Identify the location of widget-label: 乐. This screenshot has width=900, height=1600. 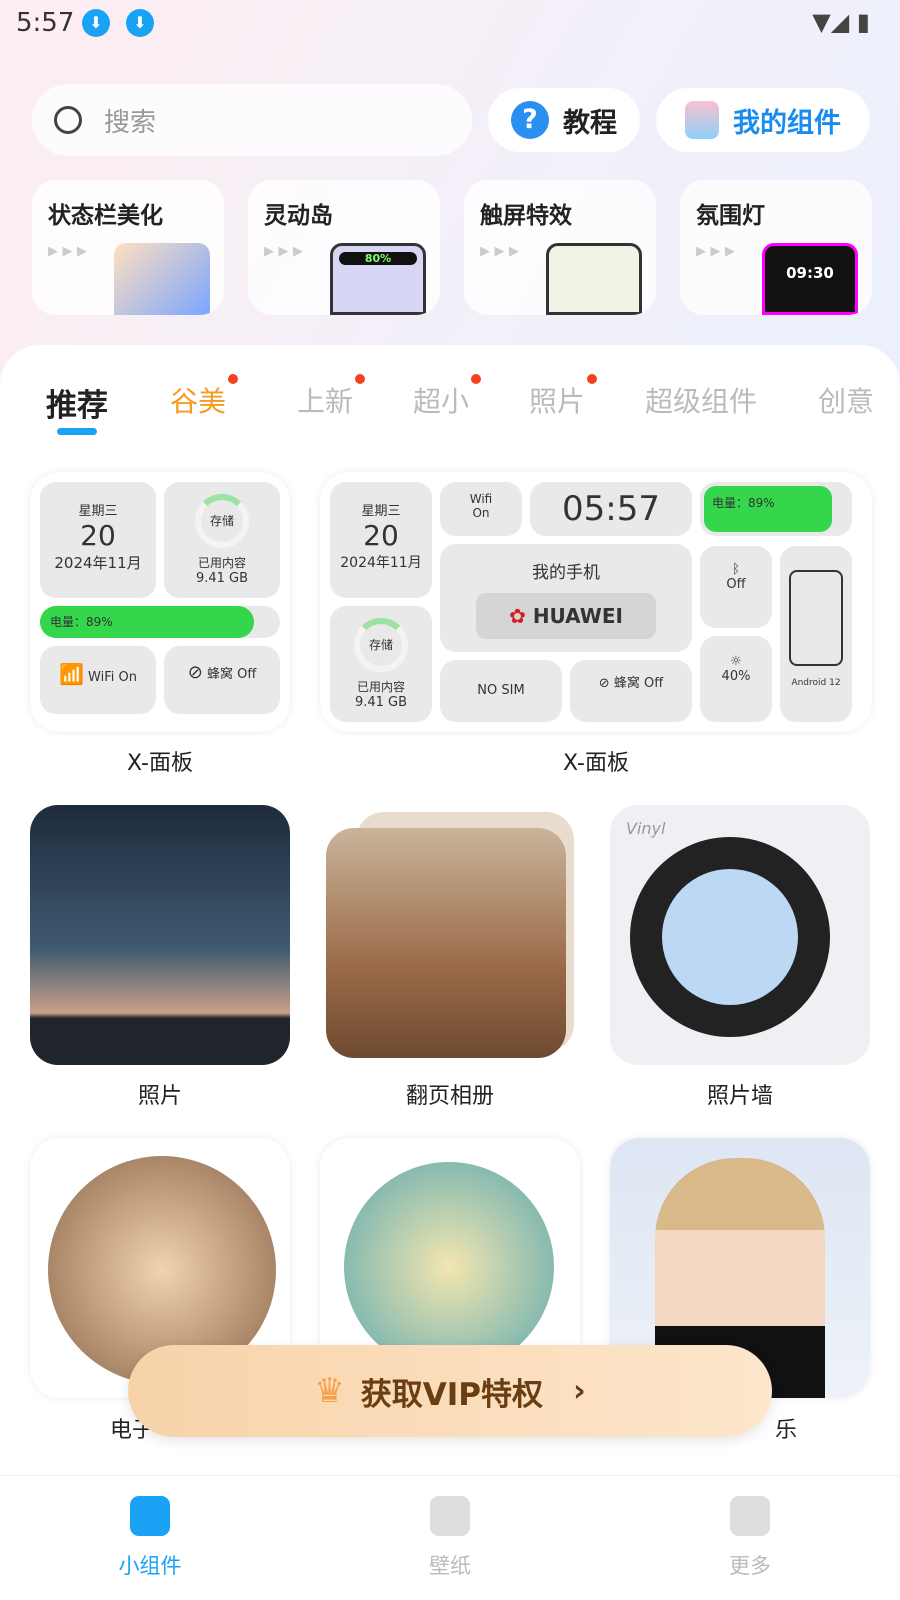
(786, 1430).